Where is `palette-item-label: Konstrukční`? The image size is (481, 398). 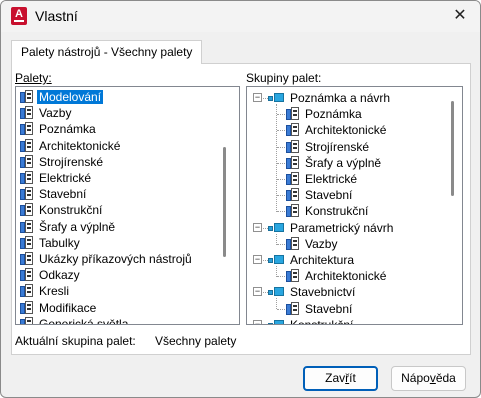 palette-item-label: Konstrukční is located at coordinates (71, 210).